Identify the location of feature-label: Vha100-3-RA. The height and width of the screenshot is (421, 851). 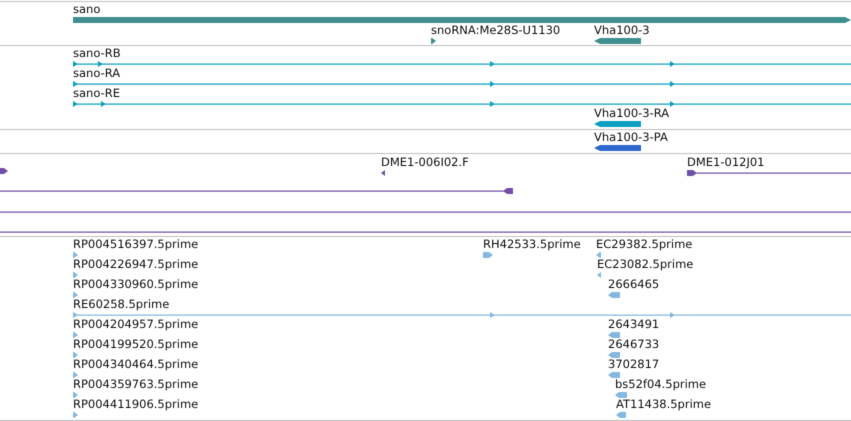
(632, 114).